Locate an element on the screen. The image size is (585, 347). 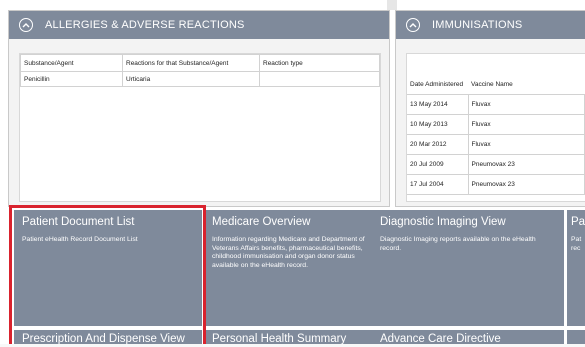
table-row: 20 Jul 2009 Pneumovax 23 is located at coordinates (496, 164).